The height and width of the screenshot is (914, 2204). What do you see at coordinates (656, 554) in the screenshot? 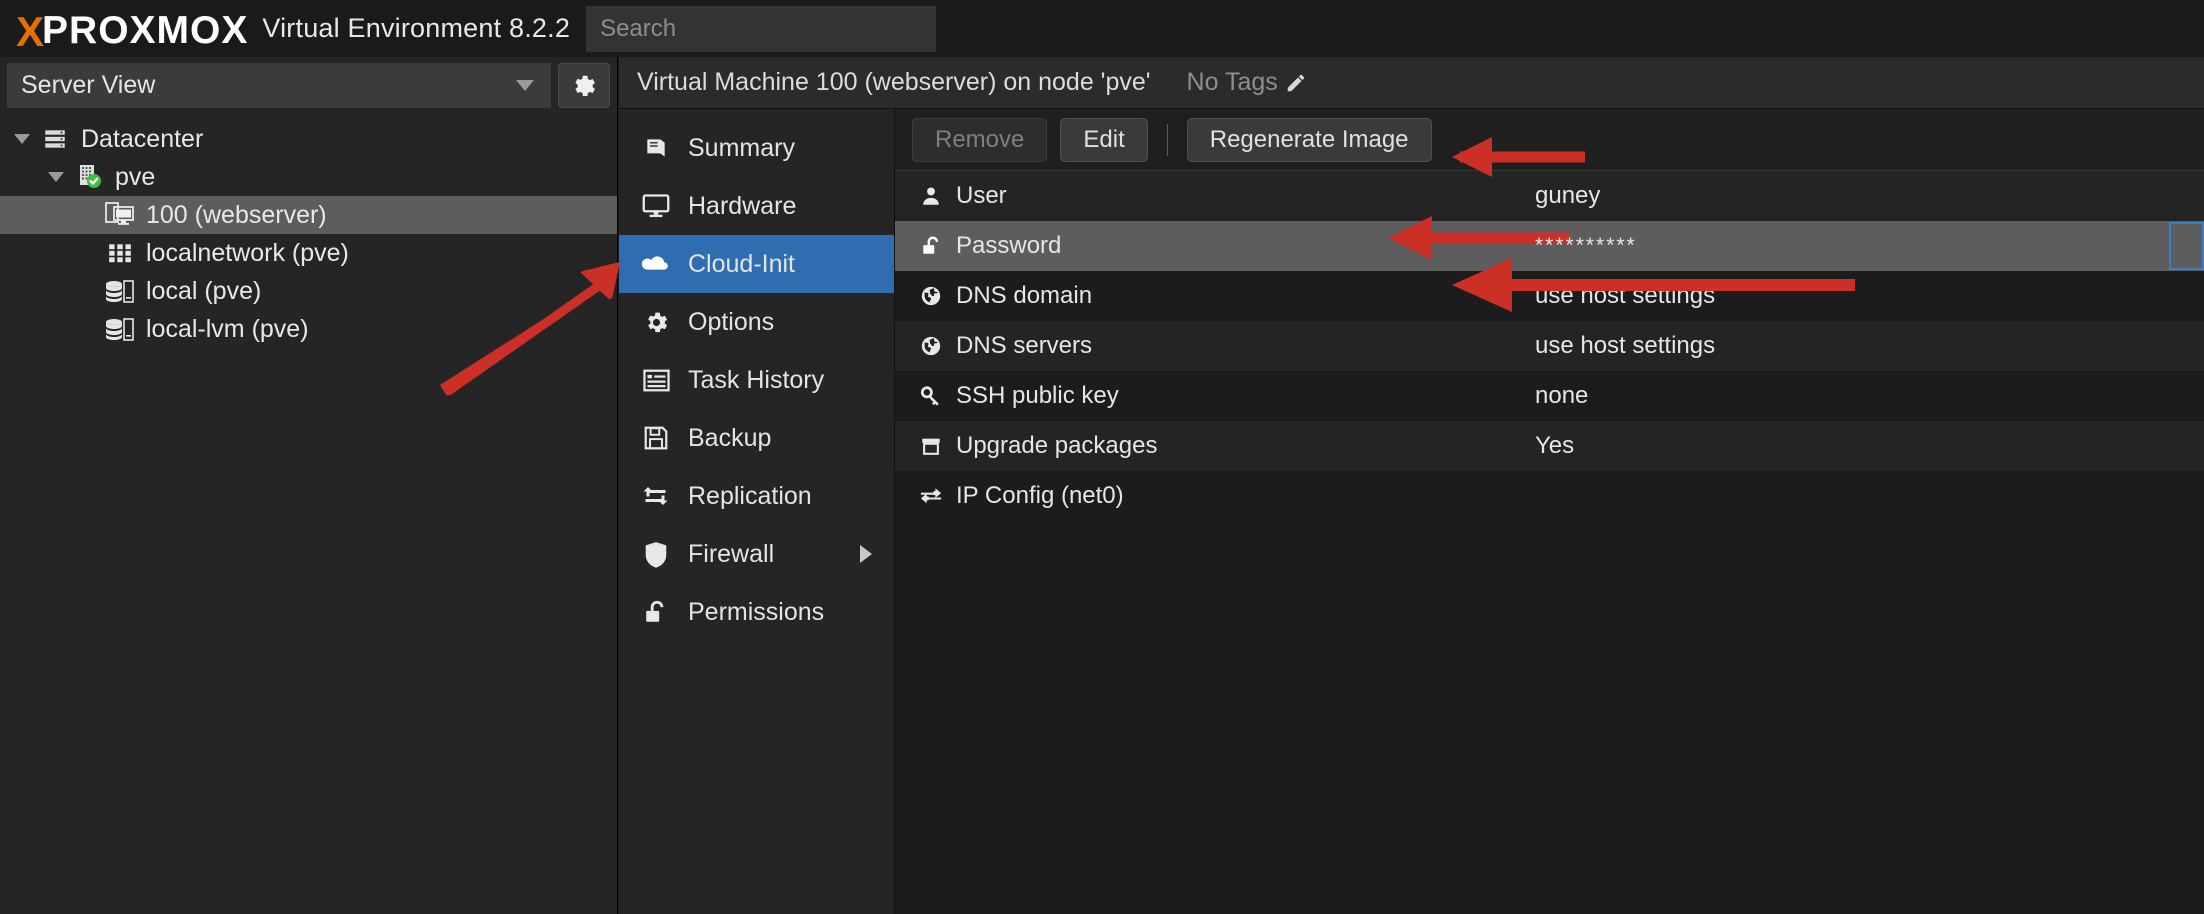
I see `shield-icon` at bounding box center [656, 554].